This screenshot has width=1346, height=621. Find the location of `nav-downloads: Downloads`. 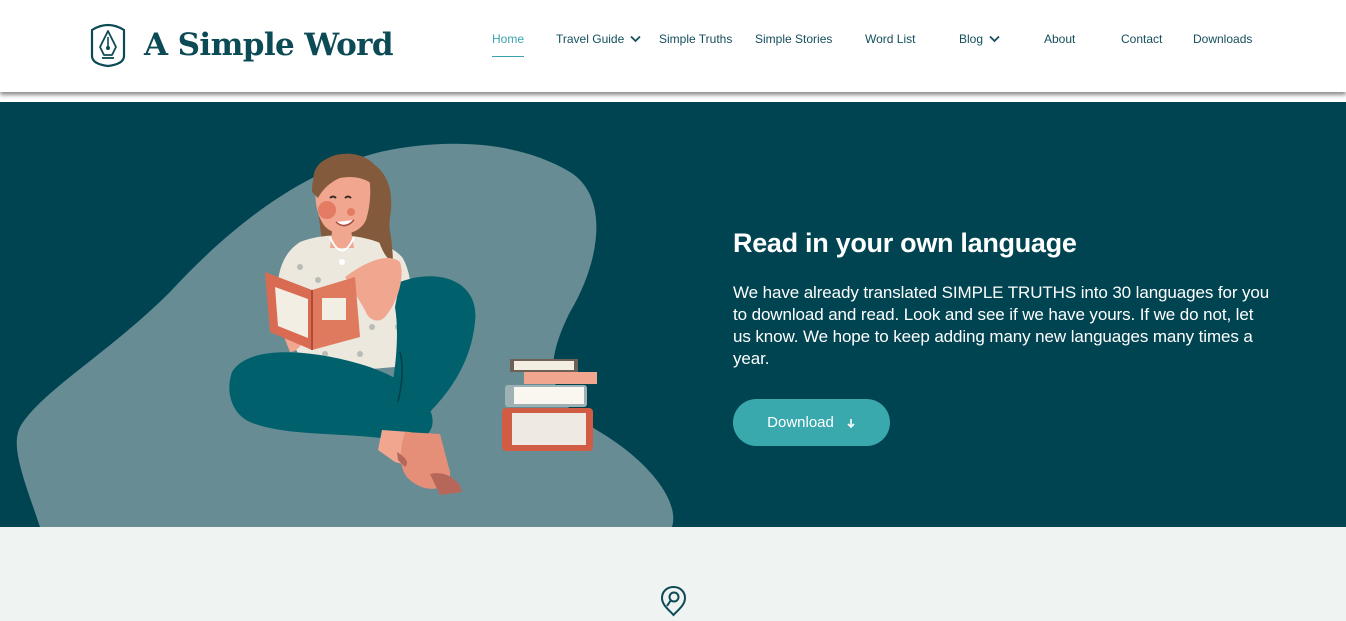

nav-downloads: Downloads is located at coordinates (1222, 39).